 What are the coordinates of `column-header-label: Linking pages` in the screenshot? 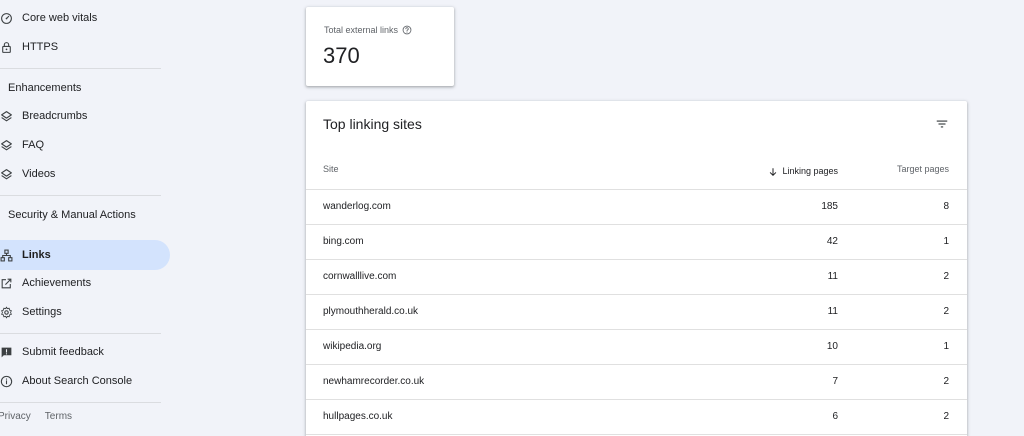 It's located at (810, 171).